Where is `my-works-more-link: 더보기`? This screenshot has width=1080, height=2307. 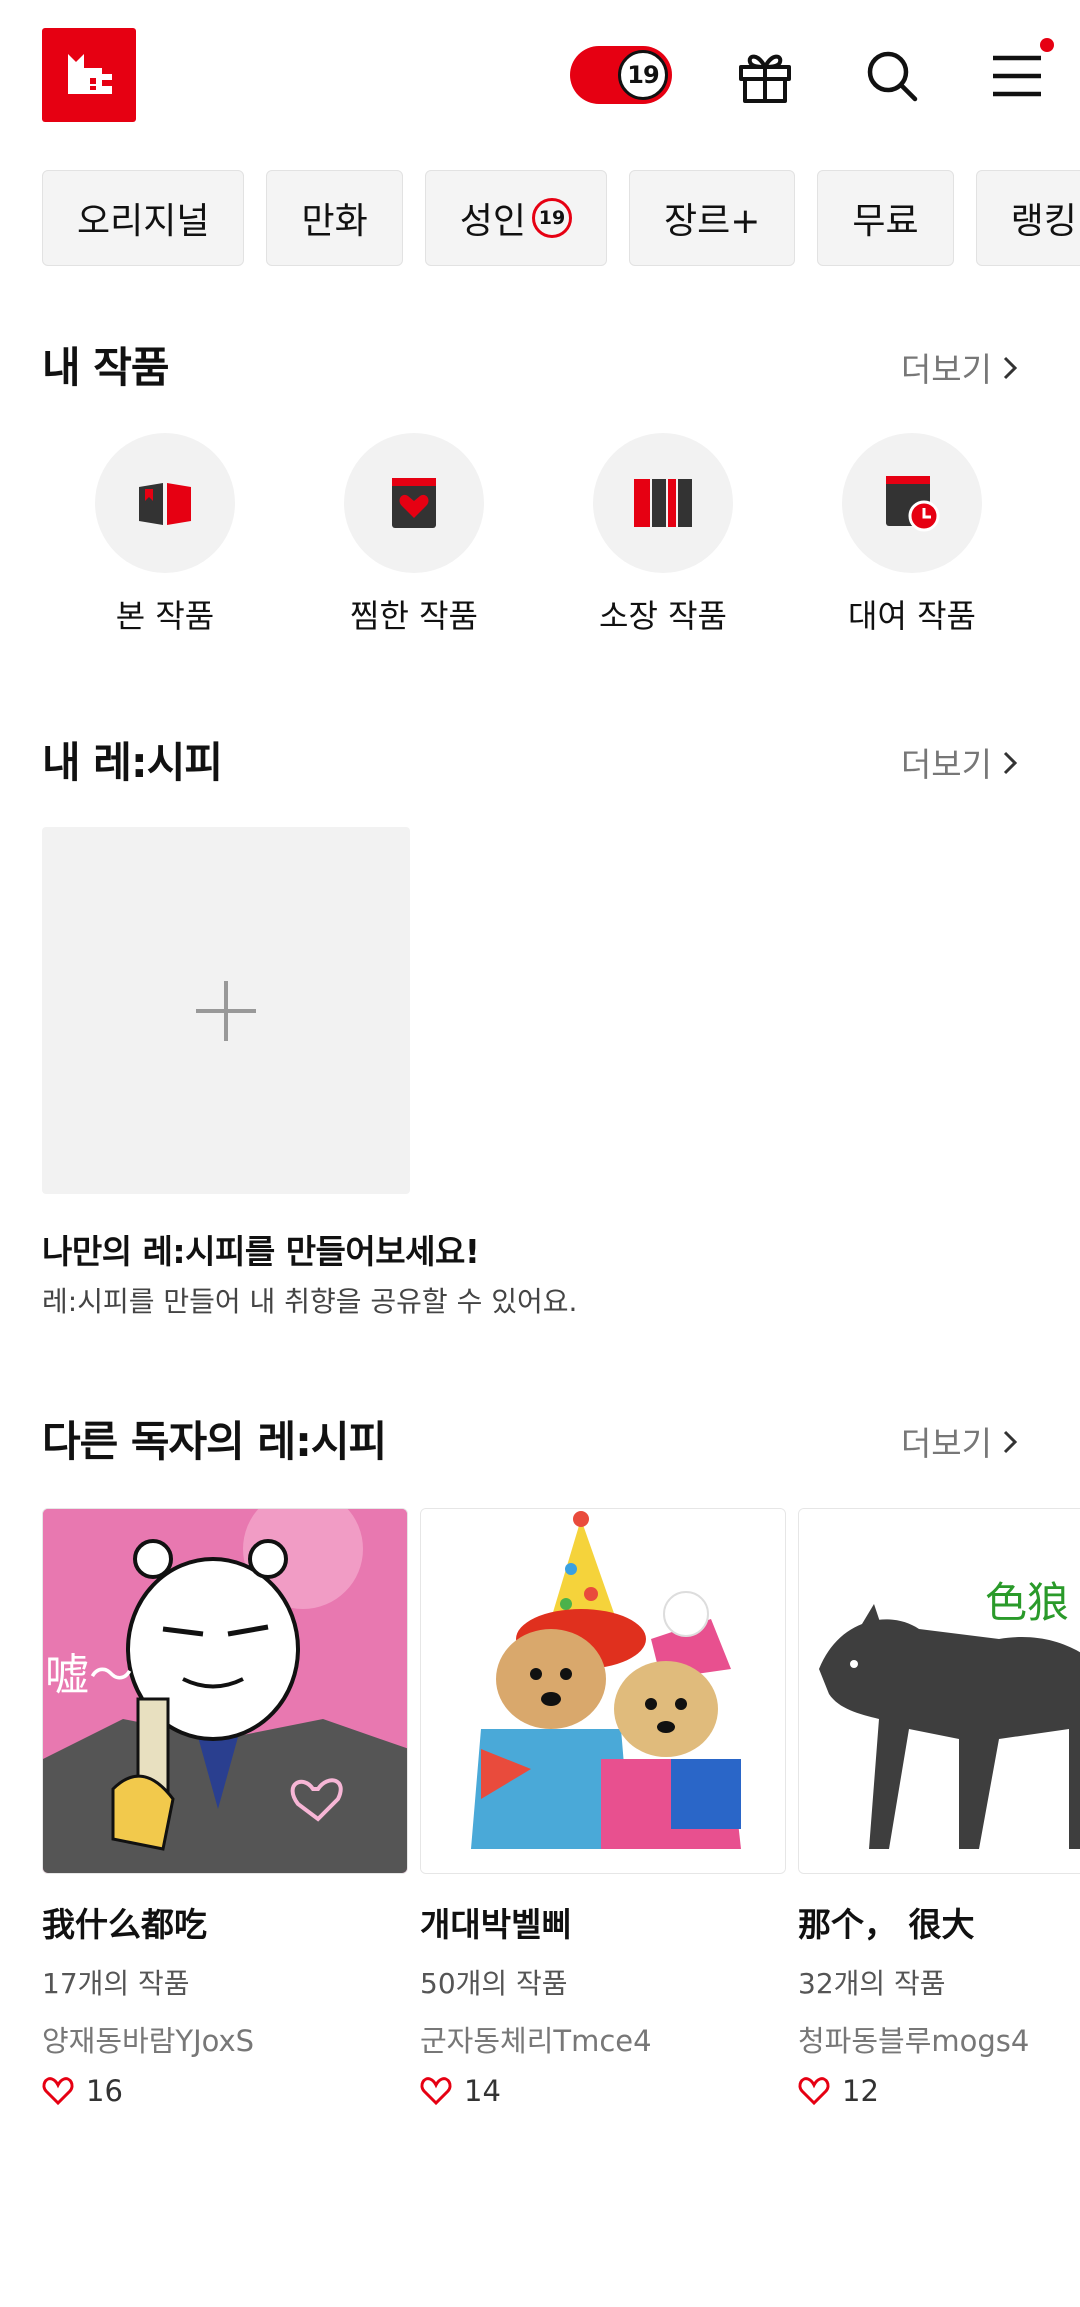
my-works-more-link: 더보기 is located at coordinates (959, 367).